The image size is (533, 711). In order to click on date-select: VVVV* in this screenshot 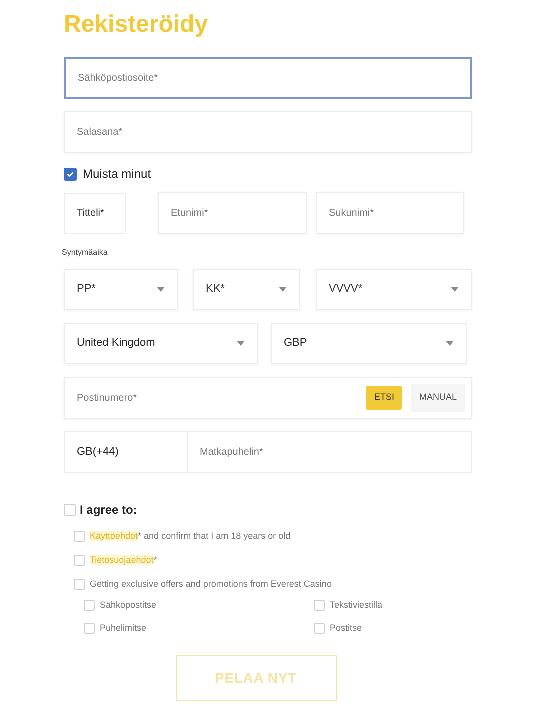, I will do `click(394, 289)`.